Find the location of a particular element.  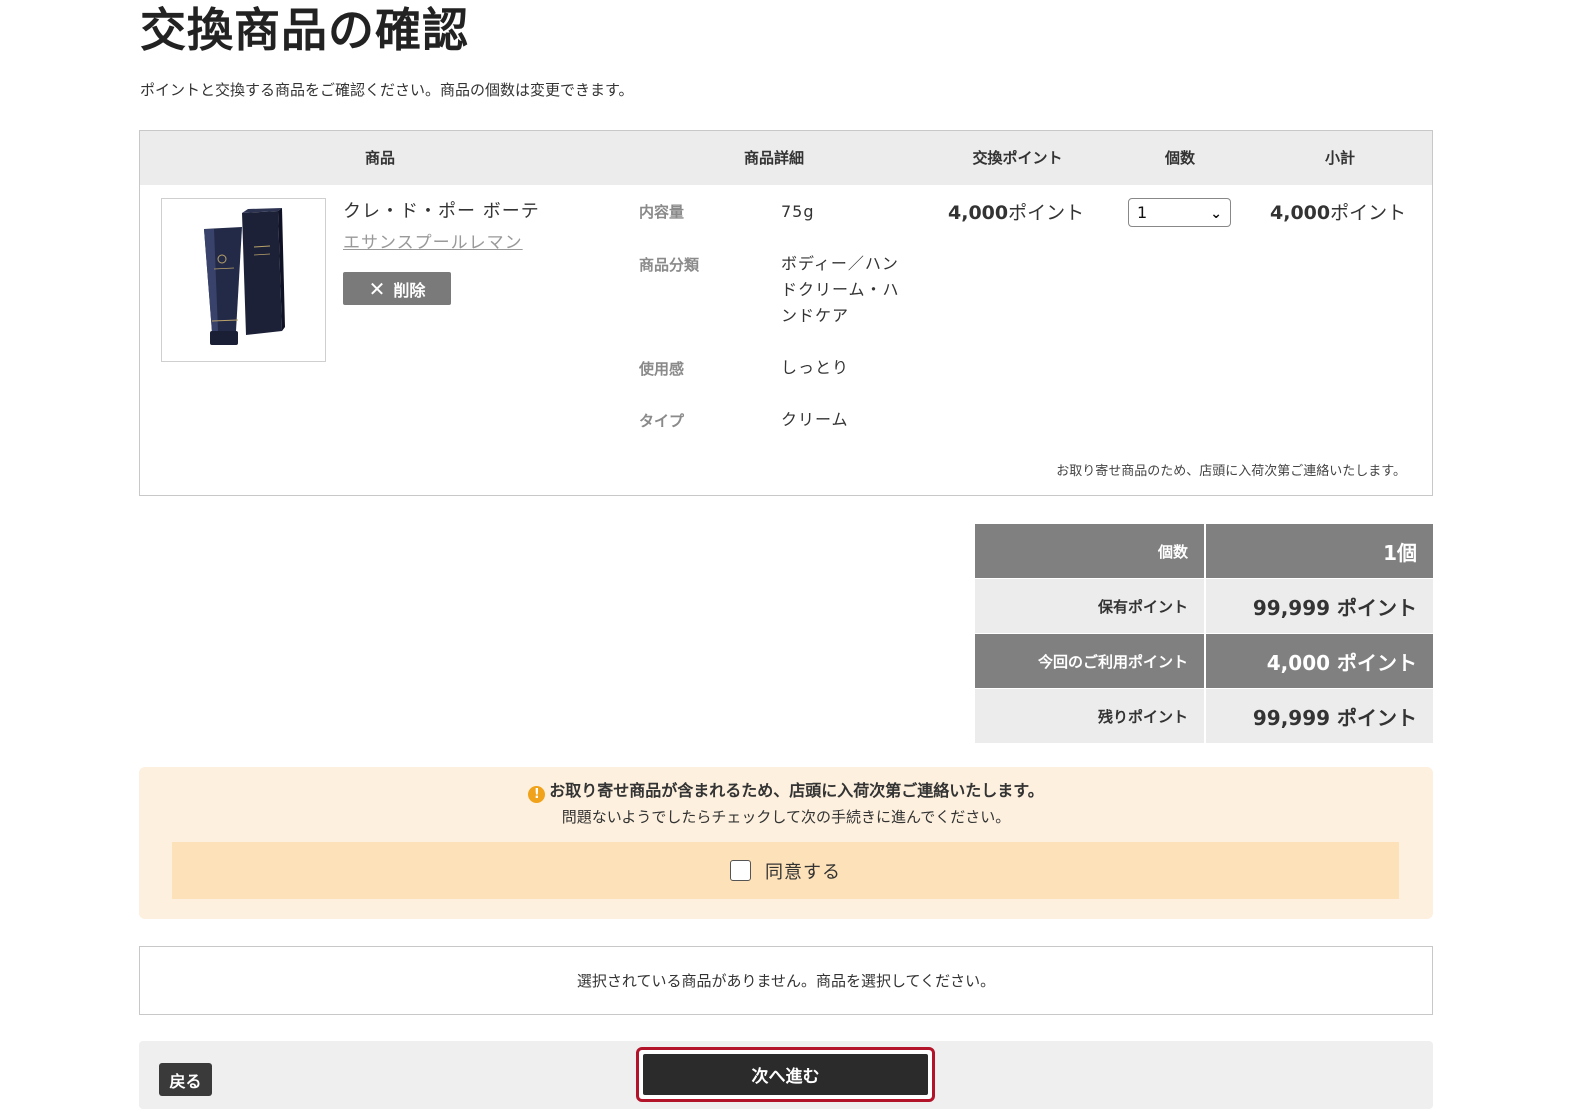

order-note: お取り寄せ商品のため、店頭に入荷次第ご連絡いたします。 is located at coordinates (1231, 471).